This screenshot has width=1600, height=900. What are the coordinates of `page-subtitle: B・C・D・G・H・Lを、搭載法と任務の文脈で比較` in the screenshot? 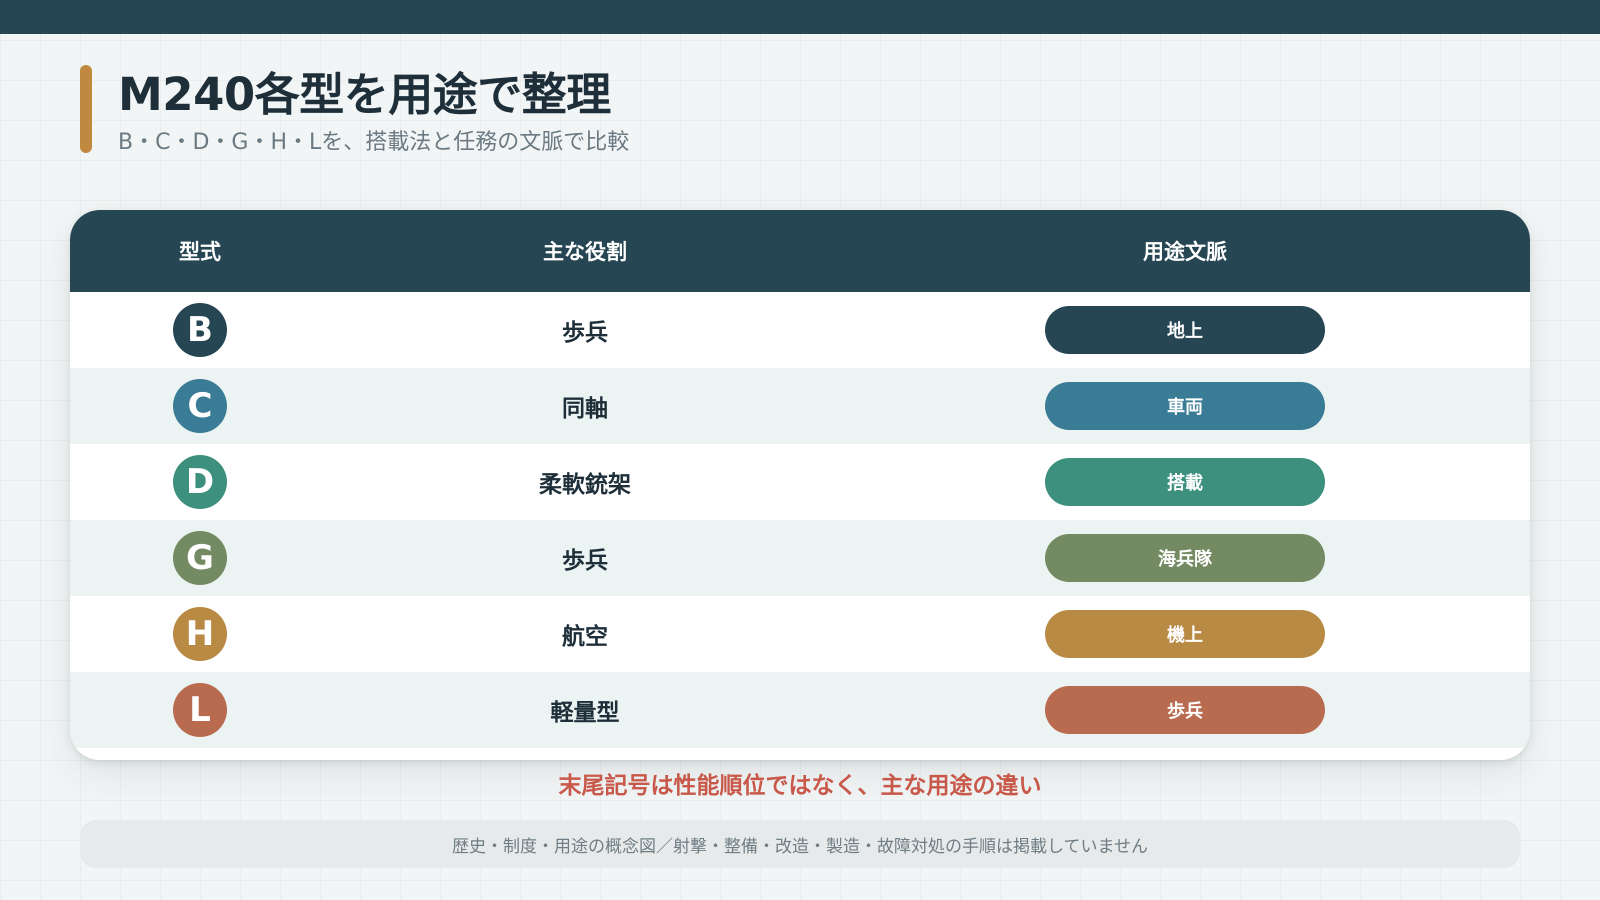 It's located at (374, 142).